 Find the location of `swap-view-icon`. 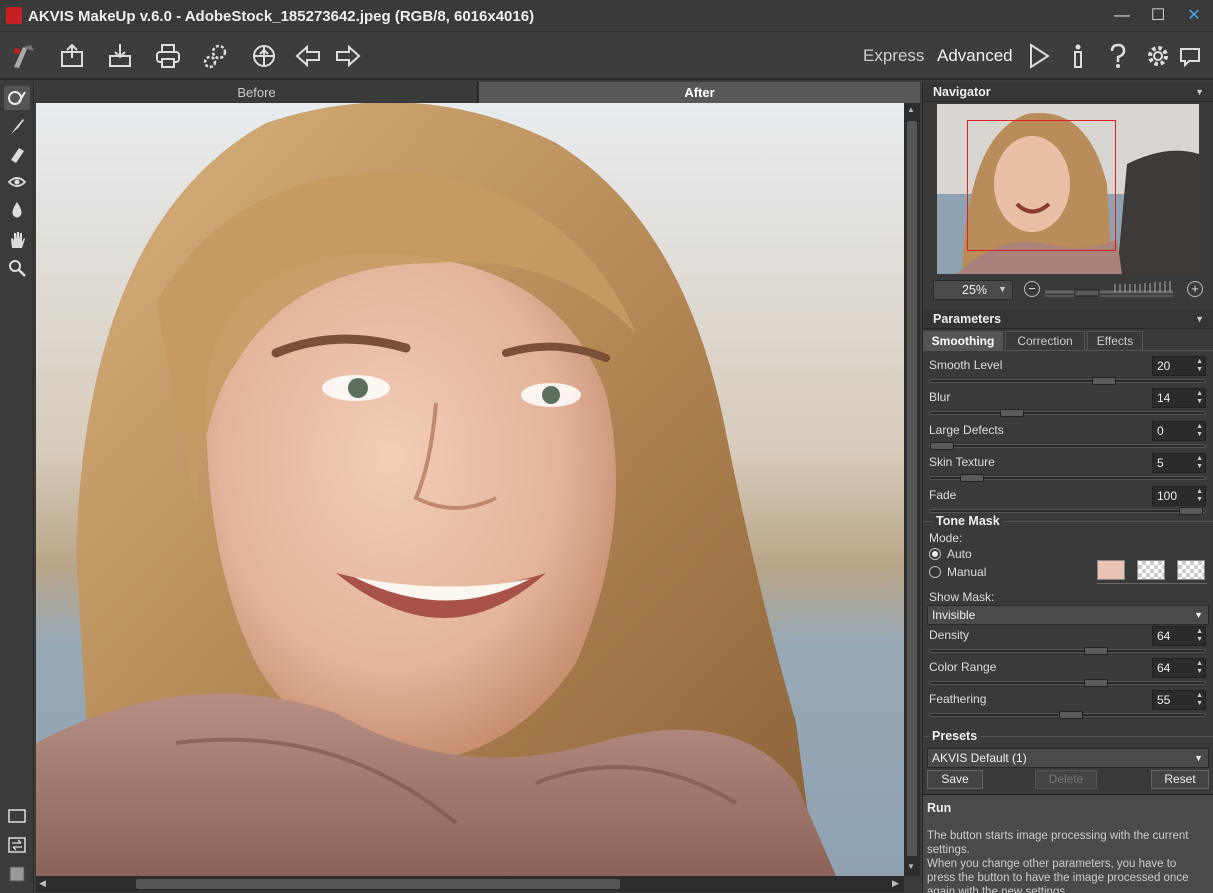

swap-view-icon is located at coordinates (17, 845).